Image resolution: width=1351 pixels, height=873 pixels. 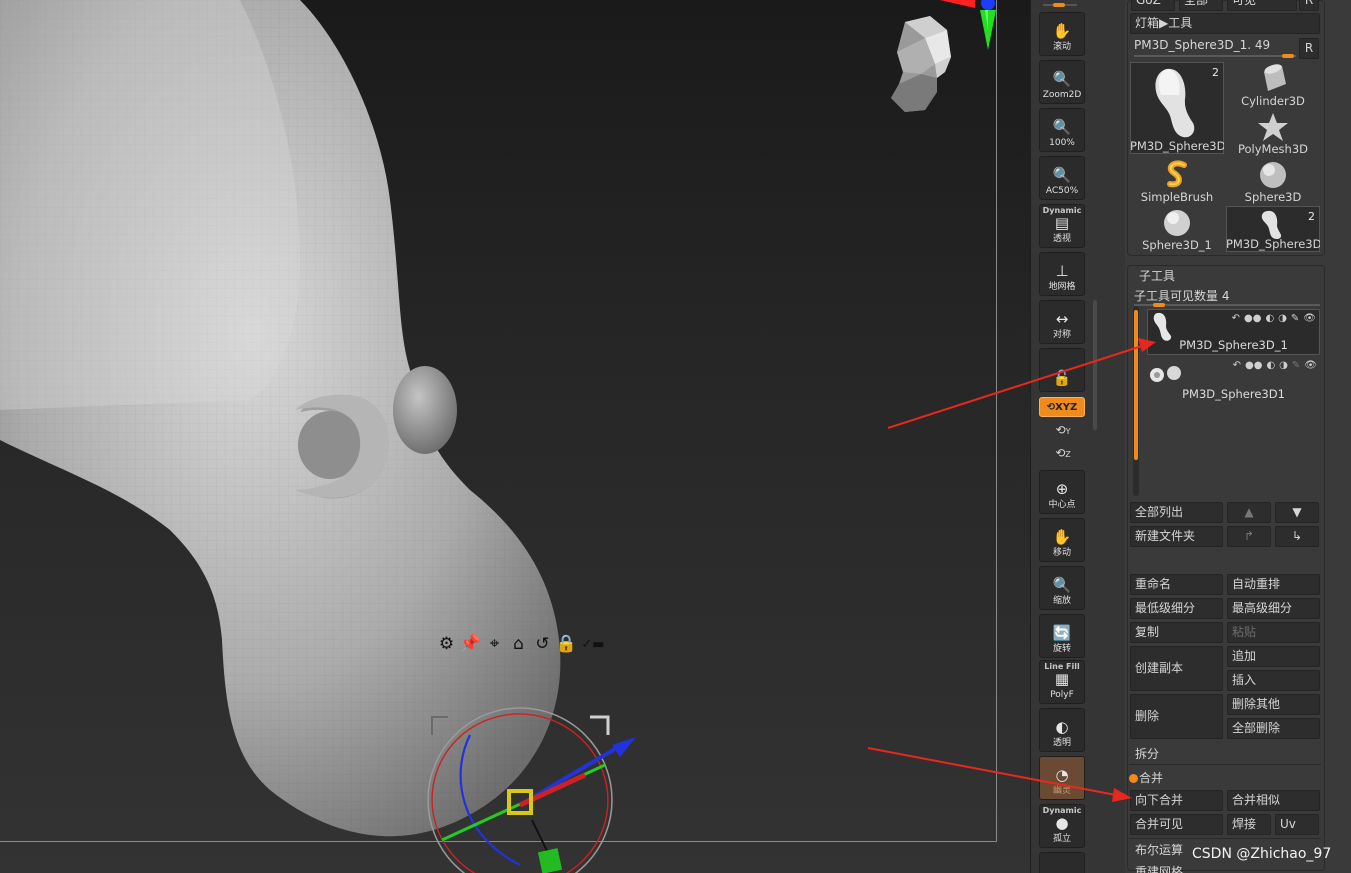 I want to click on axis-orientation-gizmo, so click(x=965, y=27).